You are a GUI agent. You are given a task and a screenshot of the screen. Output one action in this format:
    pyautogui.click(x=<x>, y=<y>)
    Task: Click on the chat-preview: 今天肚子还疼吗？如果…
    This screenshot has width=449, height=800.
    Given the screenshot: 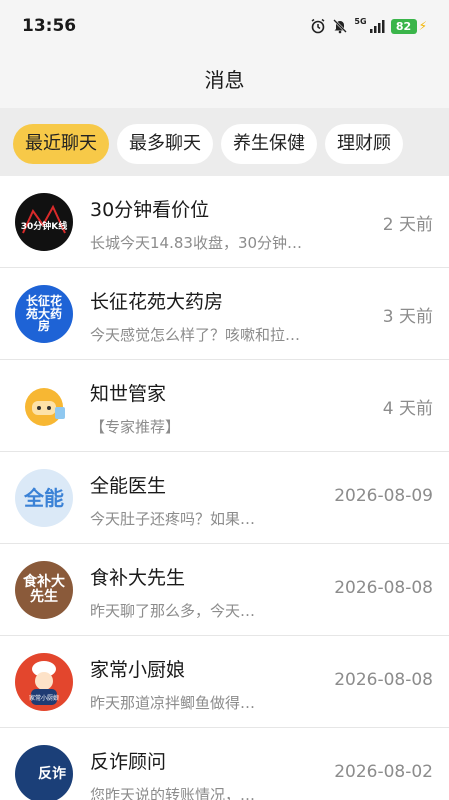 What is the action you would take?
    pyautogui.click(x=173, y=519)
    